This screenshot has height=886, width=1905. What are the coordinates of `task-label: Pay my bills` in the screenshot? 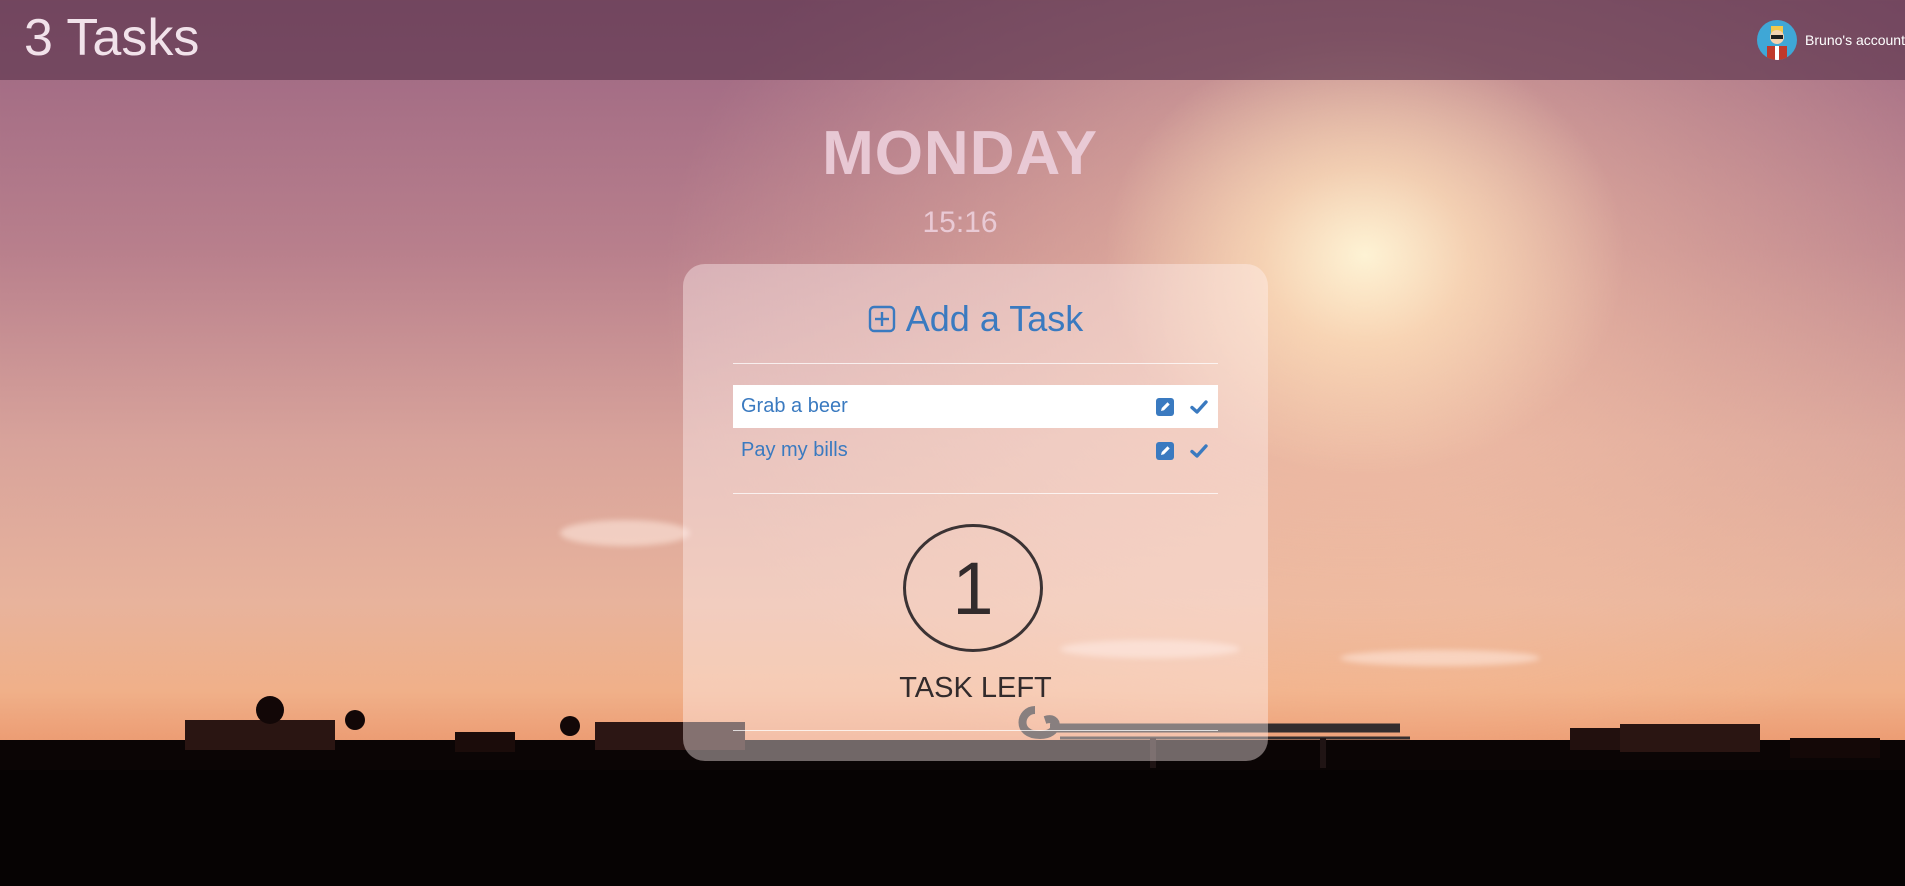 It's located at (941, 450).